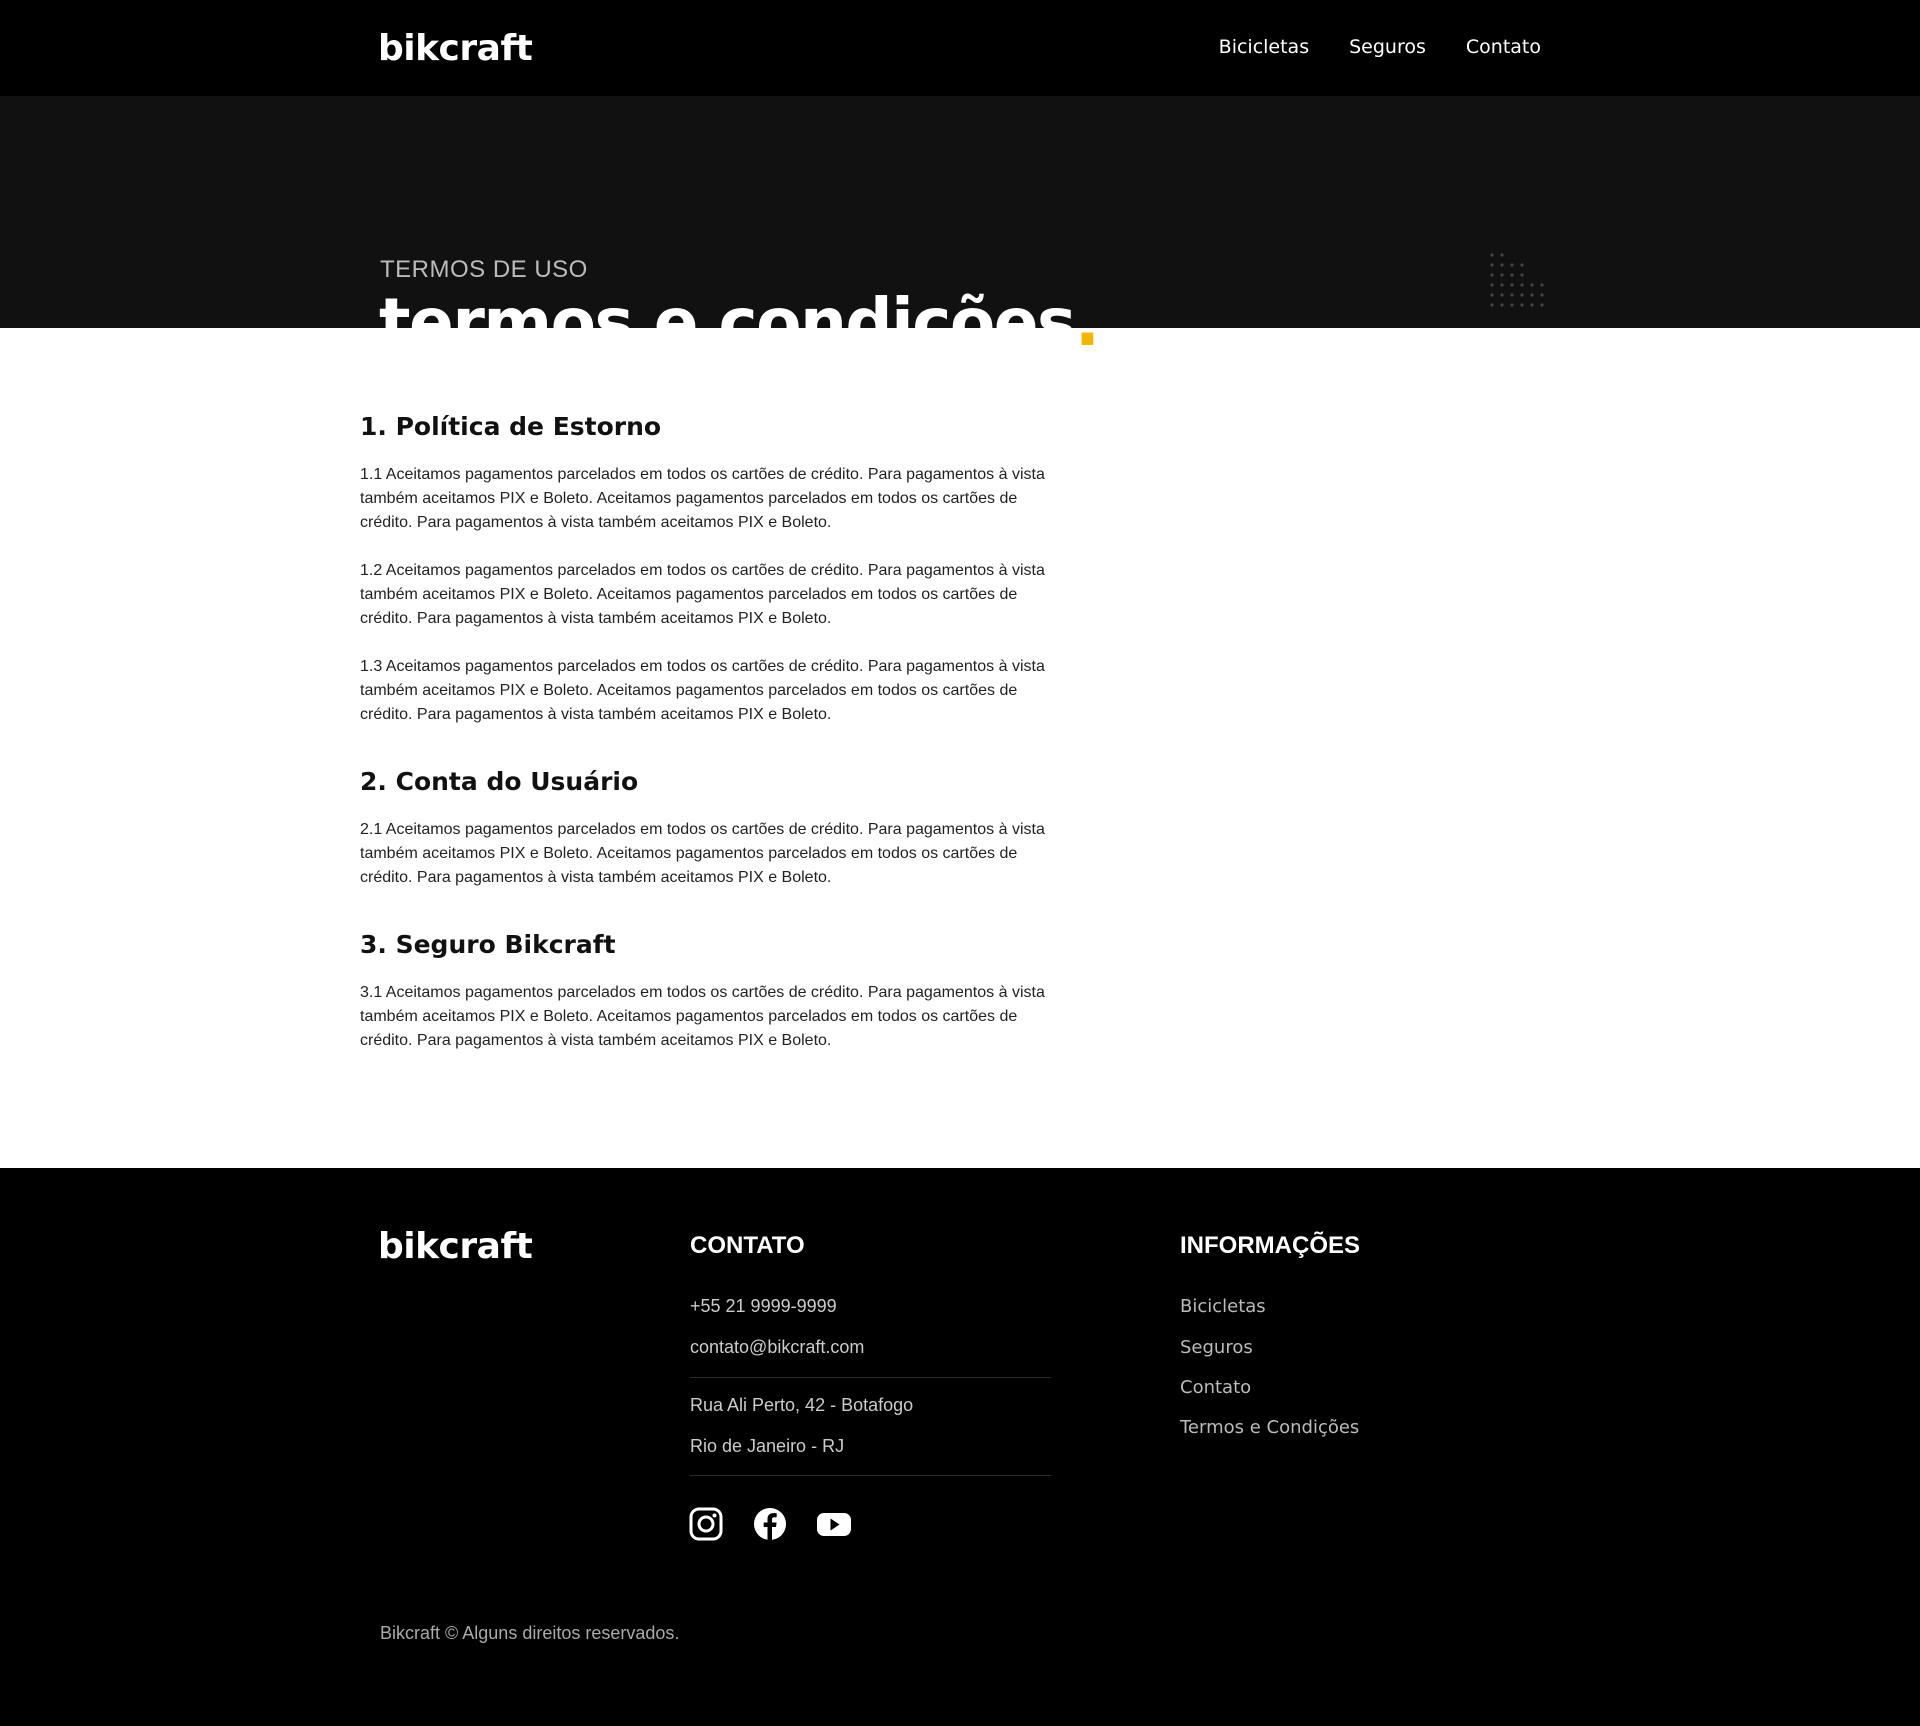 This screenshot has width=1920, height=1726. I want to click on nav-link-contato: Contato, so click(1503, 47).